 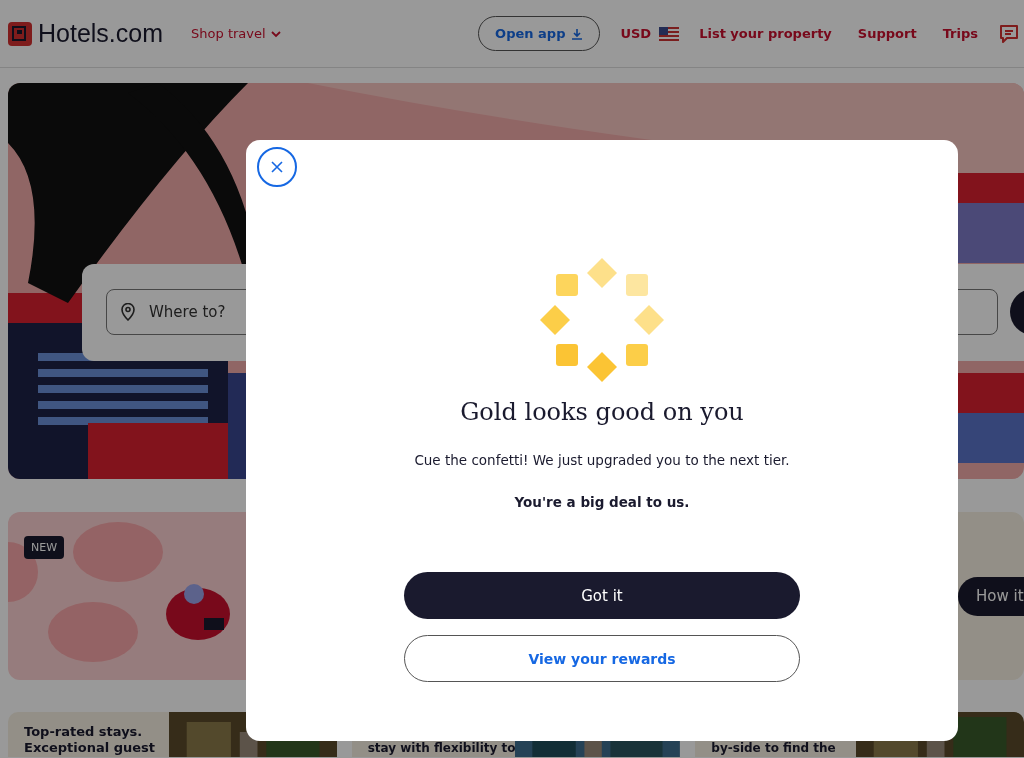 What do you see at coordinates (275, 33) in the screenshot?
I see `chevron-down-icon` at bounding box center [275, 33].